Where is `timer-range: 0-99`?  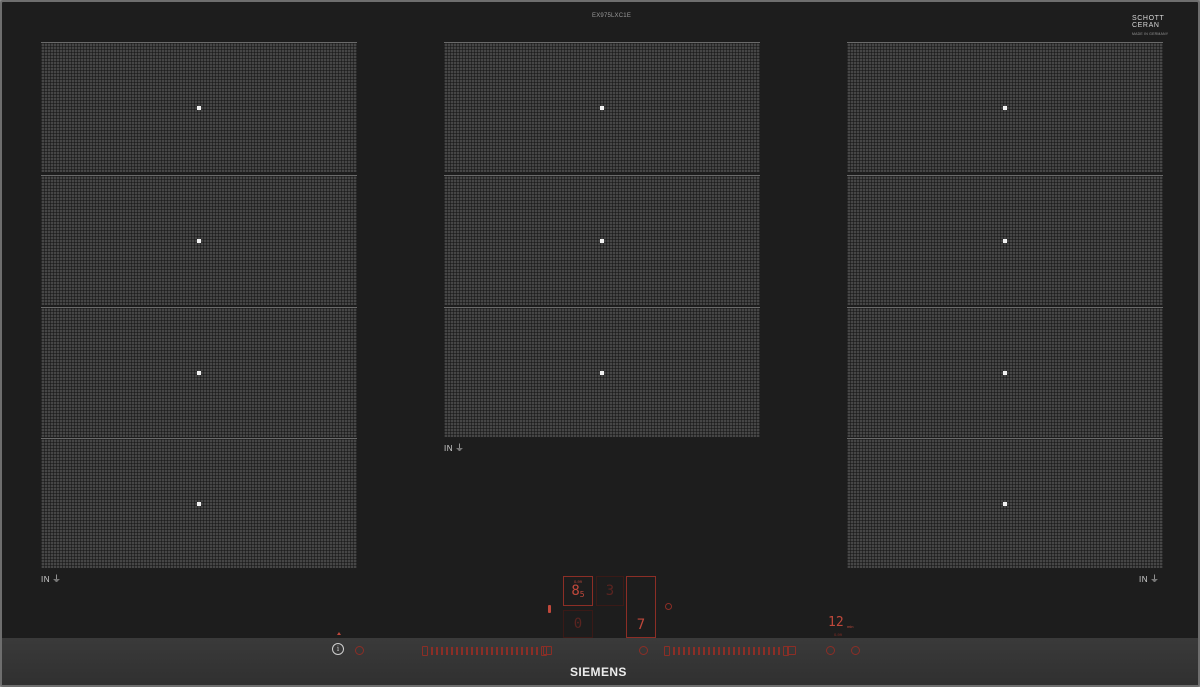
timer-range: 0-99 is located at coordinates (838, 634).